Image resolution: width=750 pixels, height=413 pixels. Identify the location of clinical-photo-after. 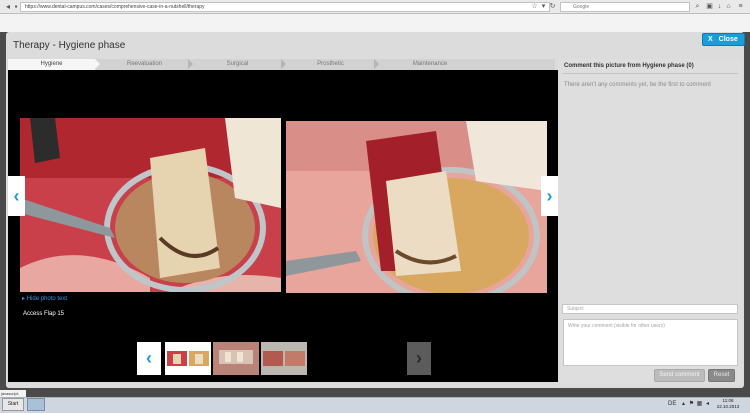
(416, 207).